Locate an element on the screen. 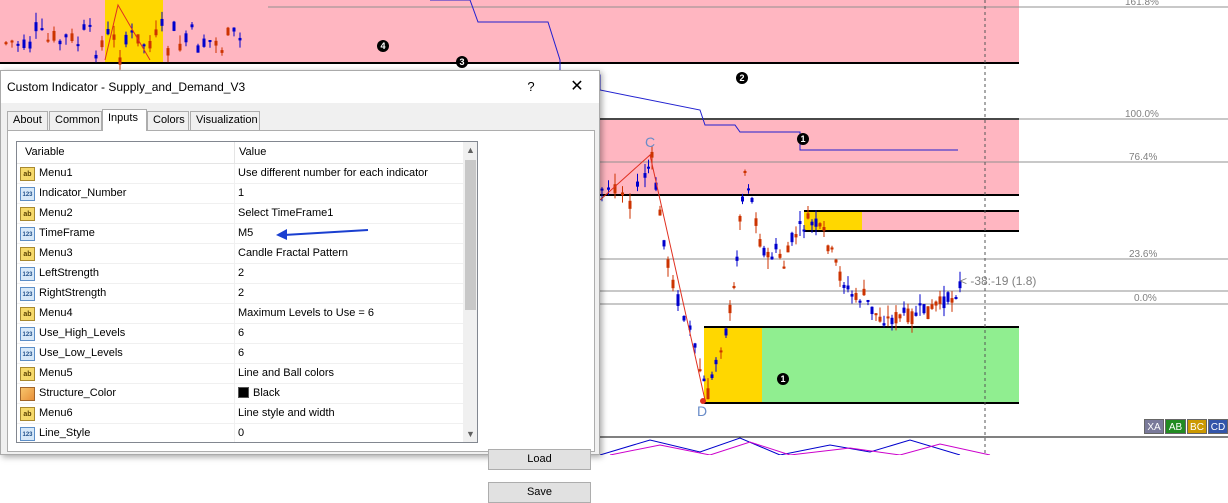  help-button: ? is located at coordinates (531, 87).